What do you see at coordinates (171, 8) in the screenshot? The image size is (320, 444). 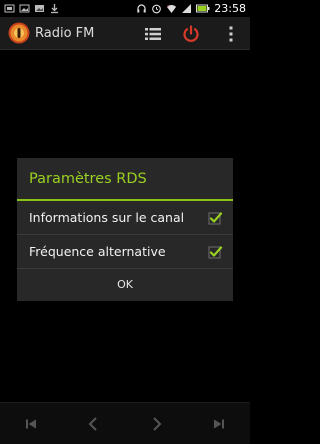 I see `wifi-icon: x` at bounding box center [171, 8].